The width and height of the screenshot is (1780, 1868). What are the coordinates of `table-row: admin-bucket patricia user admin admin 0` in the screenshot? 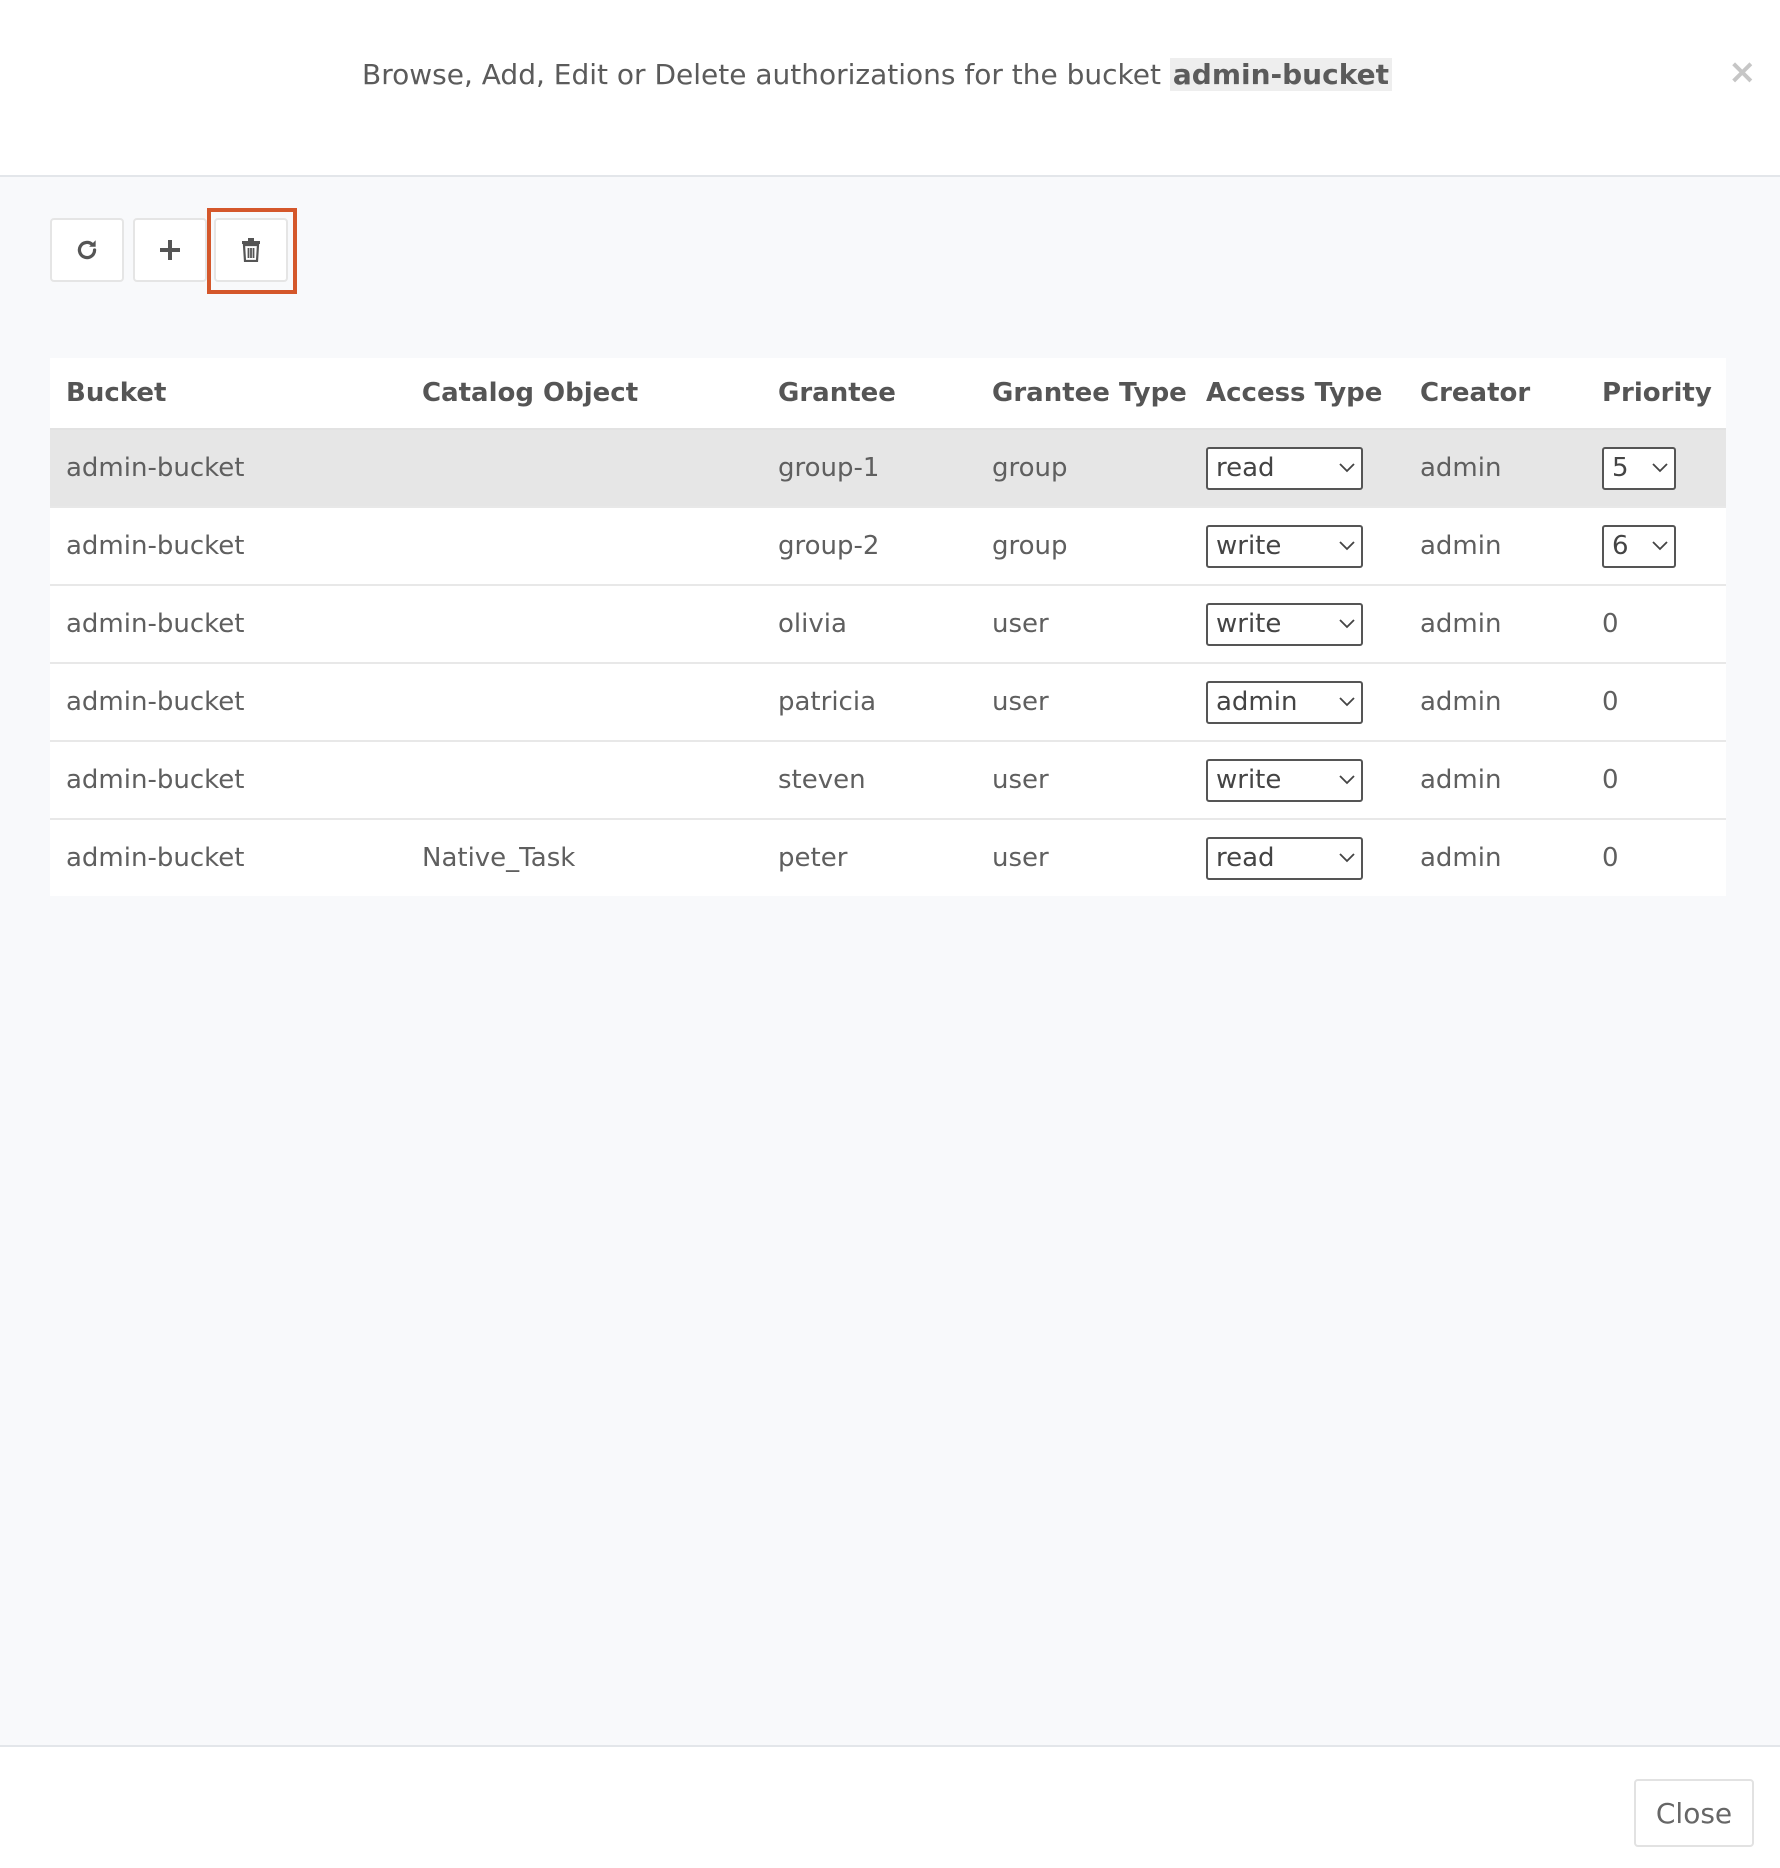 It's located at (888, 702).